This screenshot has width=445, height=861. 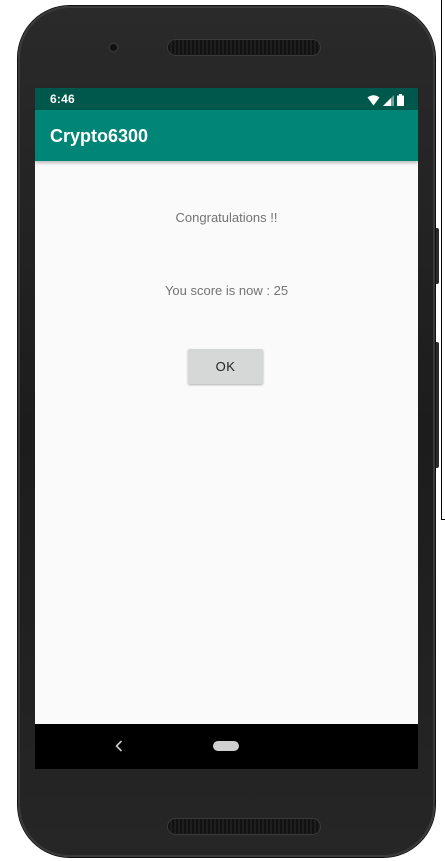 I want to click on home-icon, so click(x=226, y=746).